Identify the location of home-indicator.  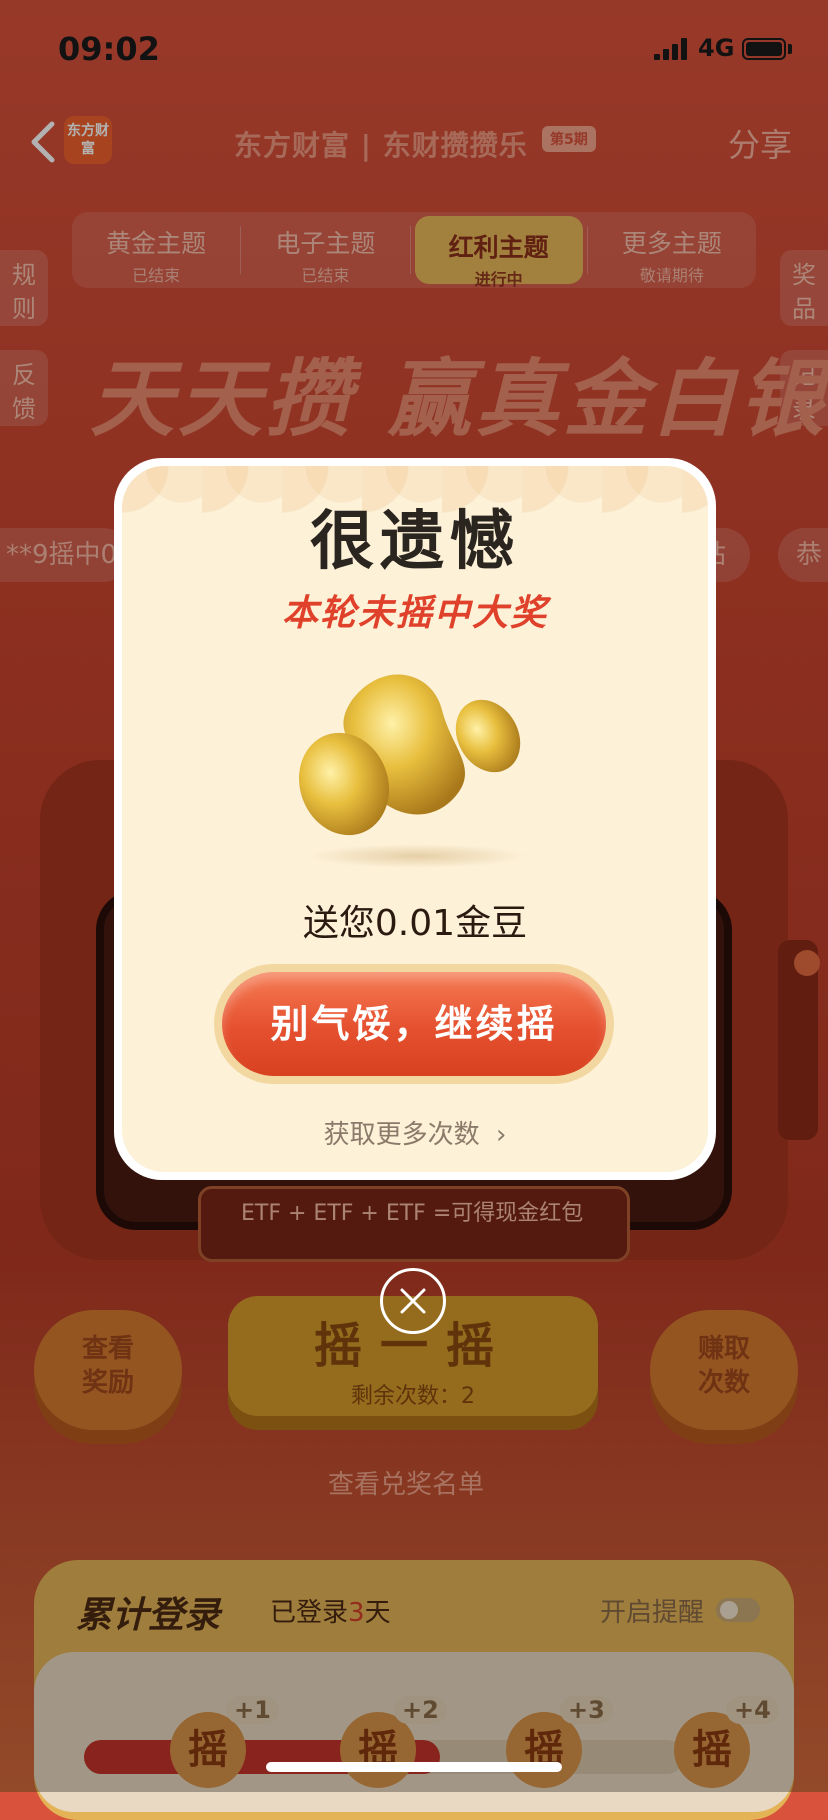
(414, 1767).